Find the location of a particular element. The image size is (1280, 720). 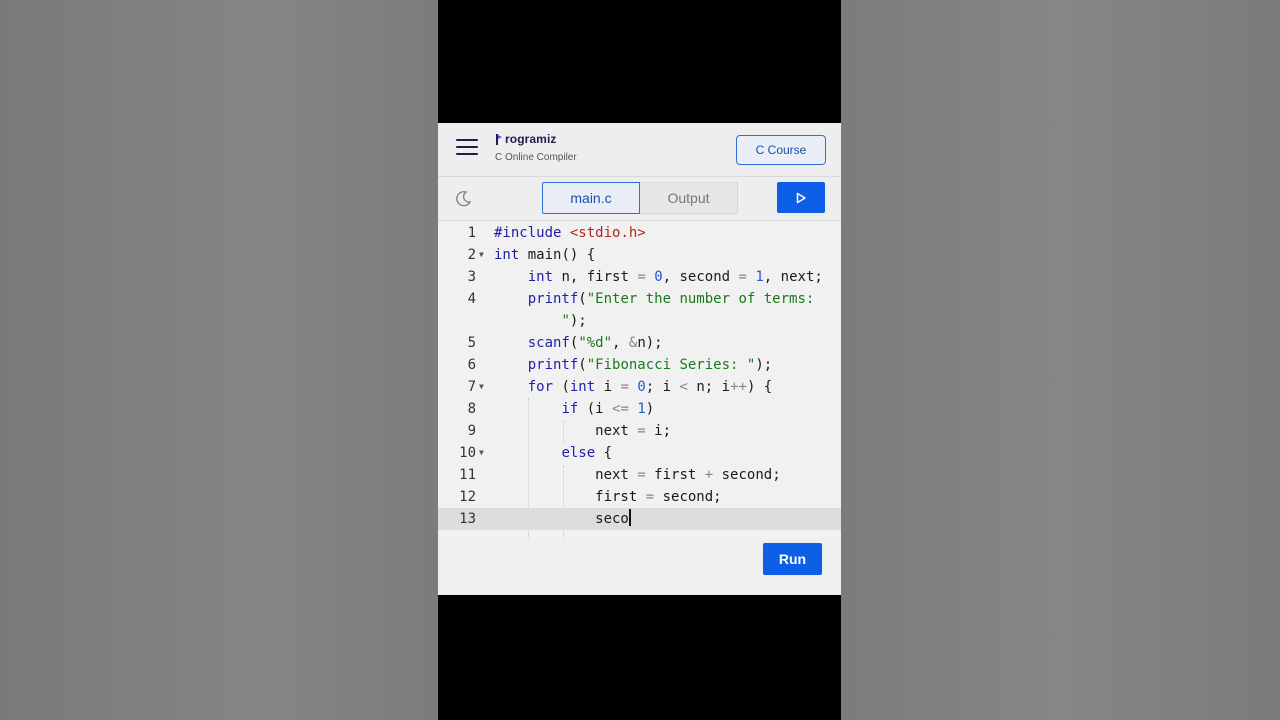

line-number: 2 is located at coordinates (471, 255).